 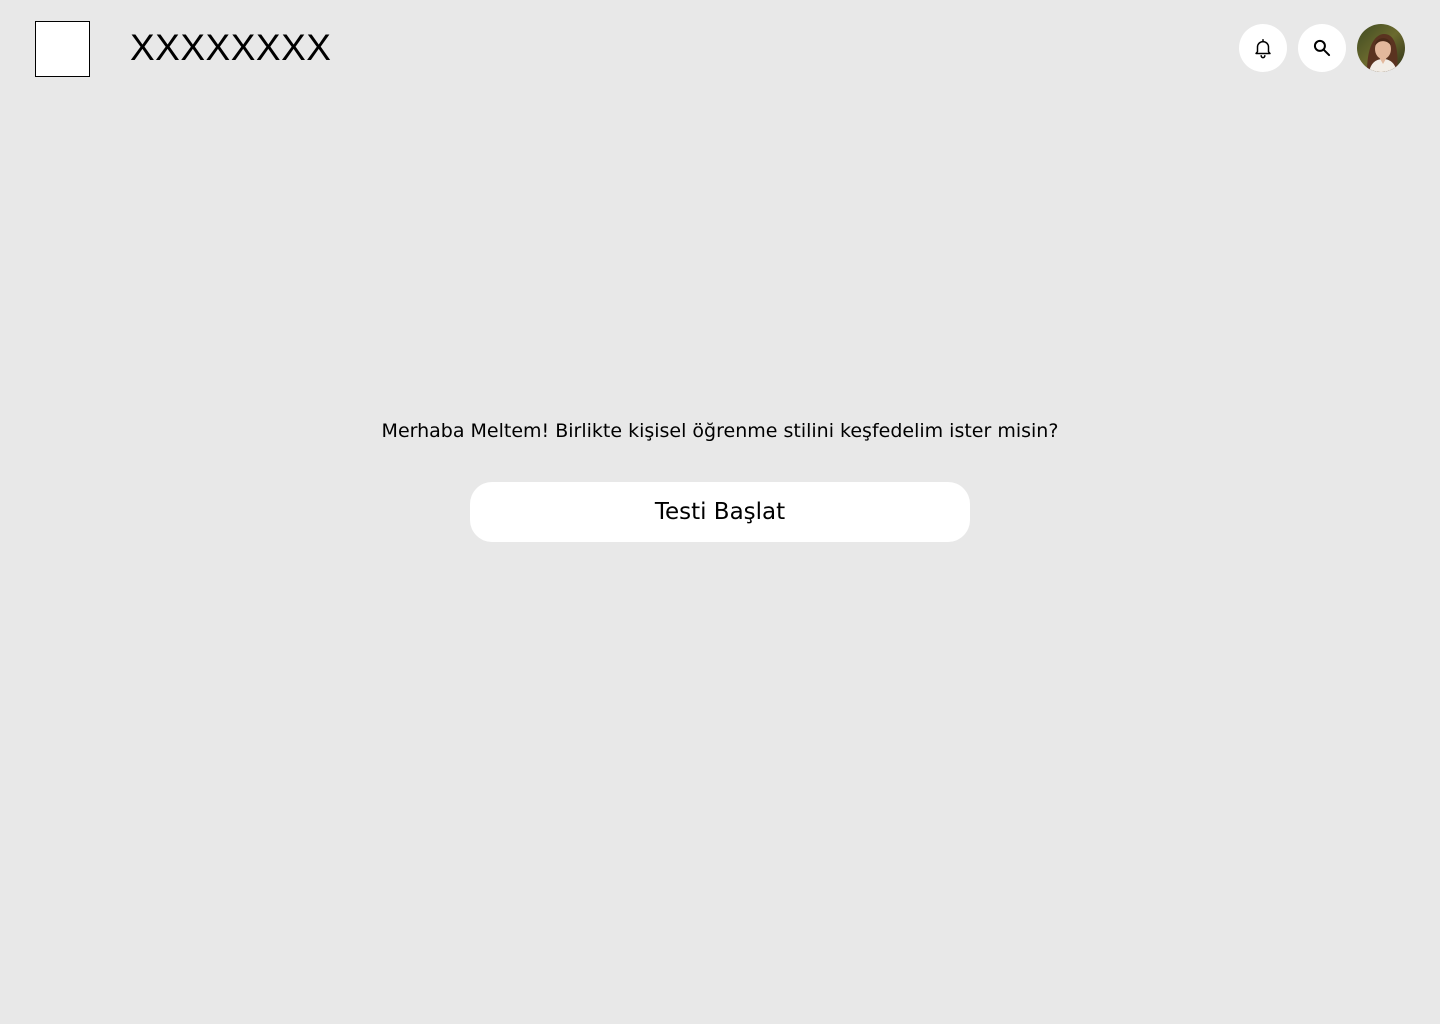 I want to click on bell-icon, so click(x=1263, y=49).